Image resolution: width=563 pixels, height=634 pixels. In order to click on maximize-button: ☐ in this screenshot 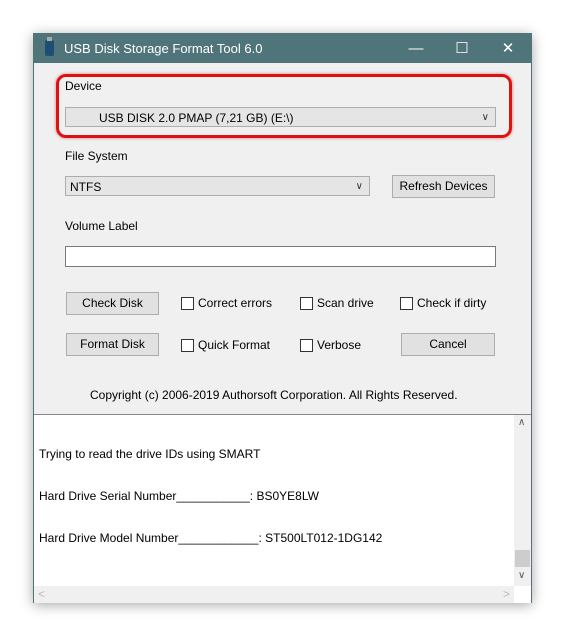, I will do `click(462, 48)`.